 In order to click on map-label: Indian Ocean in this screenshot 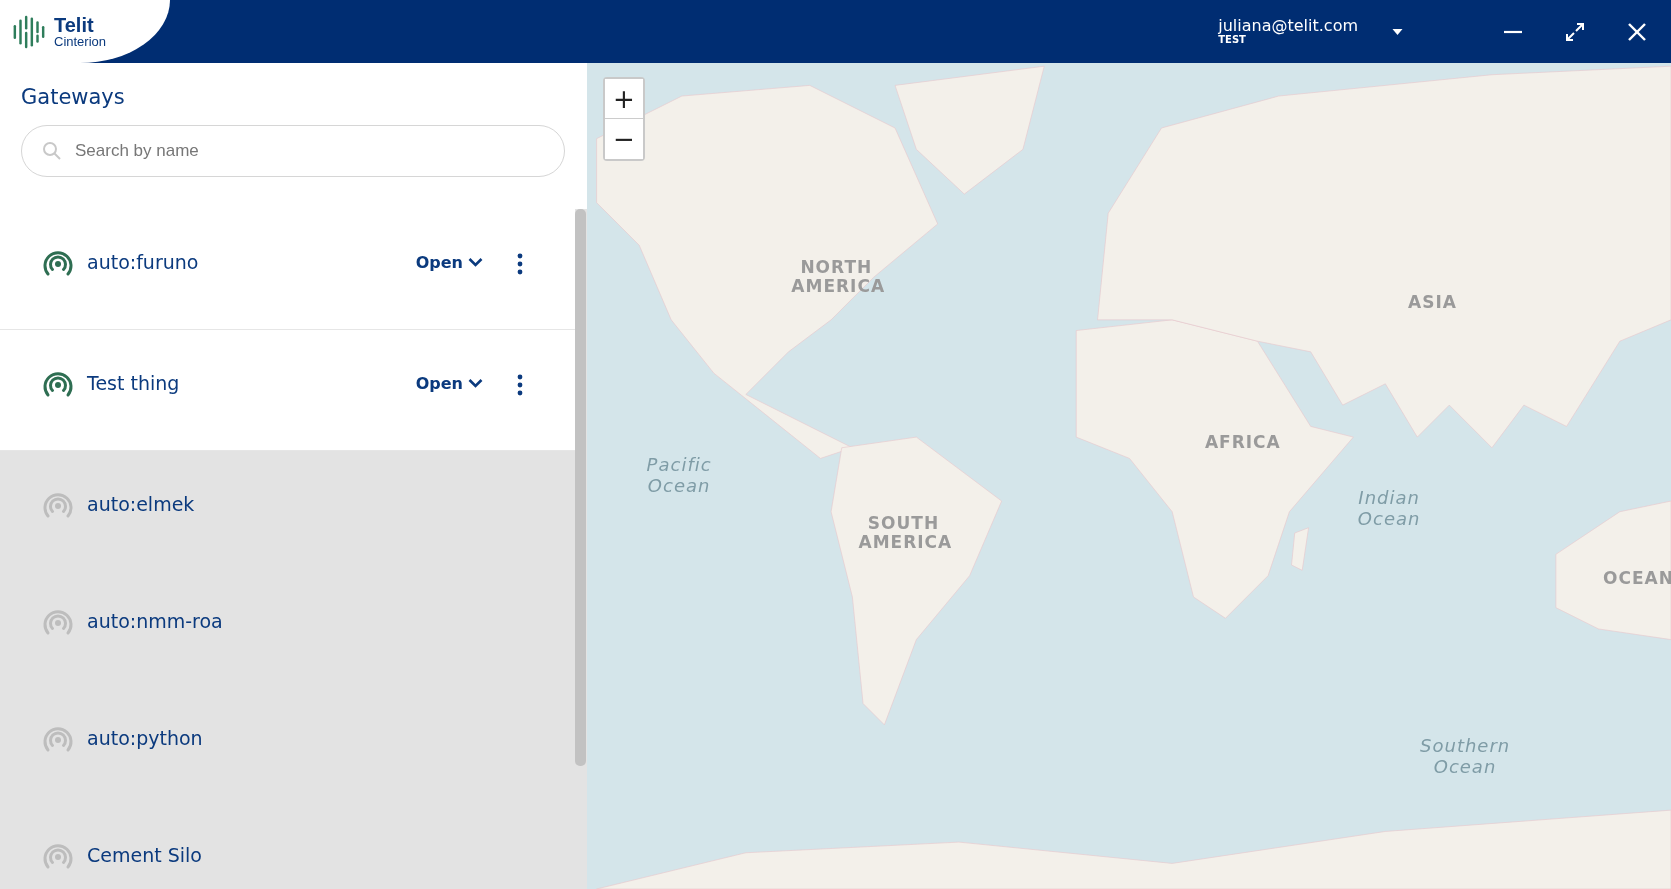, I will do `click(1389, 509)`.